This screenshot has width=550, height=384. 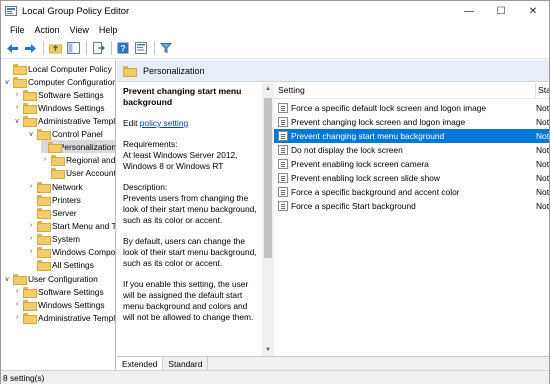 What do you see at coordinates (268, 178) in the screenshot?
I see `scroll-thumb` at bounding box center [268, 178].